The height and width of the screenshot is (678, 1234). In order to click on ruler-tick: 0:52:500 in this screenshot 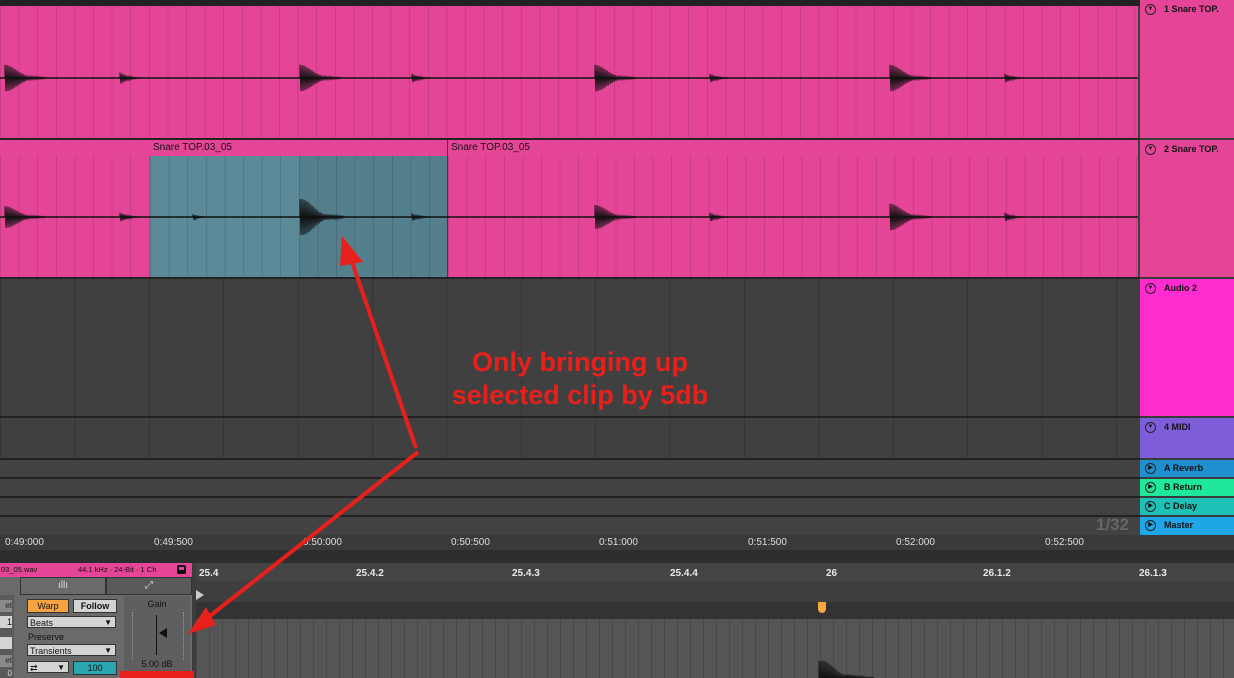, I will do `click(1064, 542)`.